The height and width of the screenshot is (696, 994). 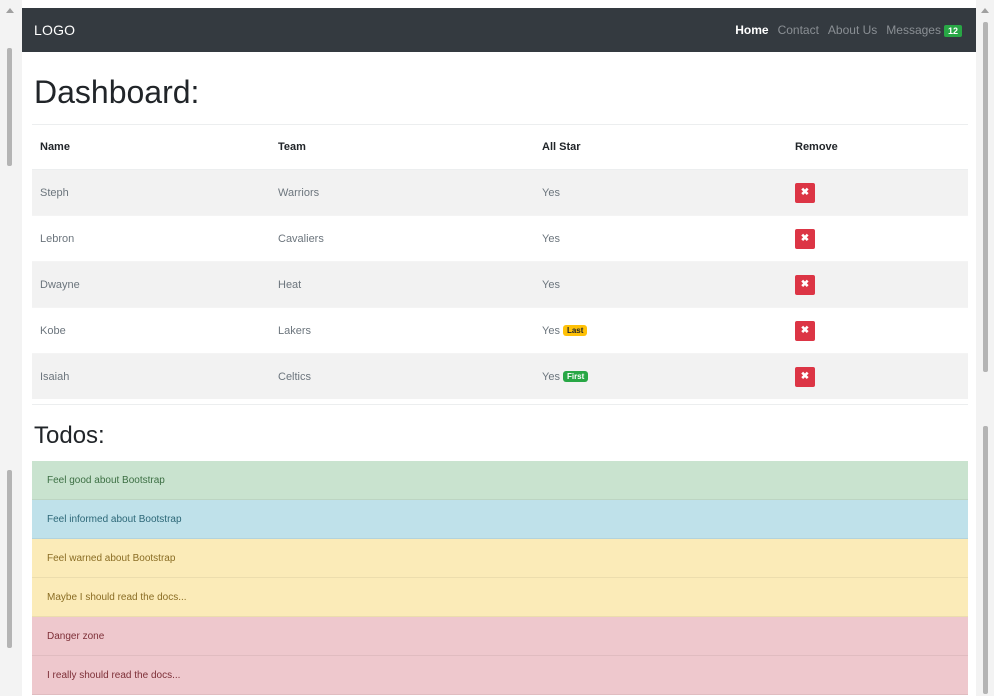 I want to click on todo-item: Feel warned about Bootstrap, so click(x=500, y=558).